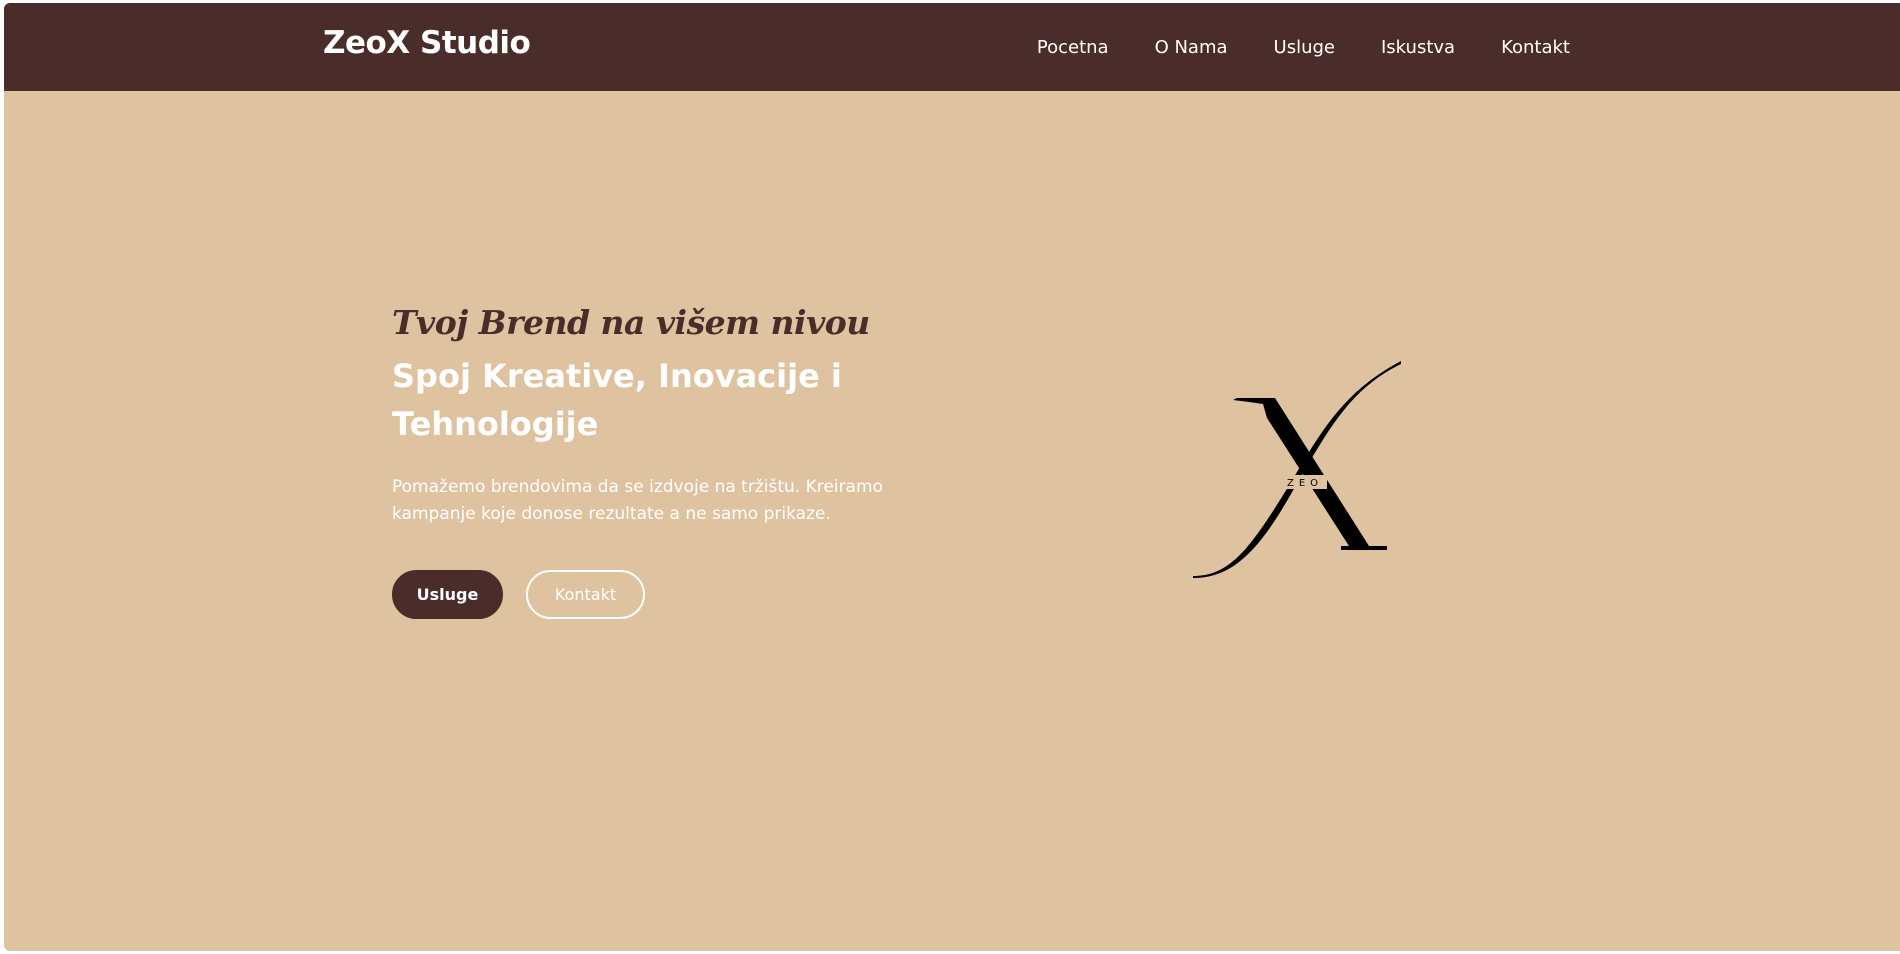 The width and height of the screenshot is (1900, 954). I want to click on nav-item: Kontakt, so click(1535, 47).